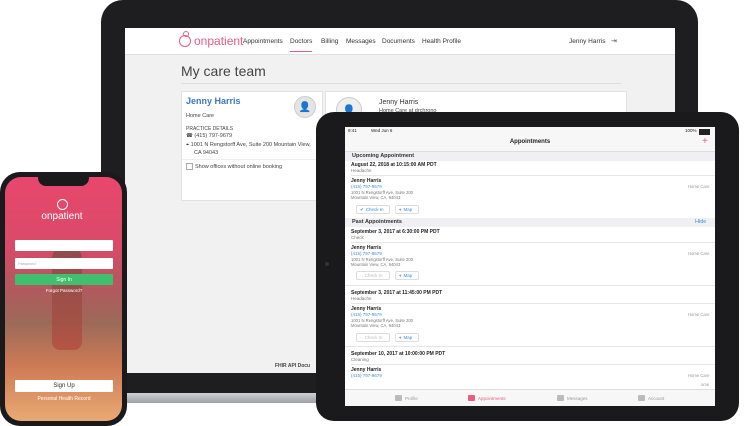 The width and height of the screenshot is (745, 426). Describe the element at coordinates (206, 153) in the screenshot. I see `practice-address-line2: CA 94043` at that location.